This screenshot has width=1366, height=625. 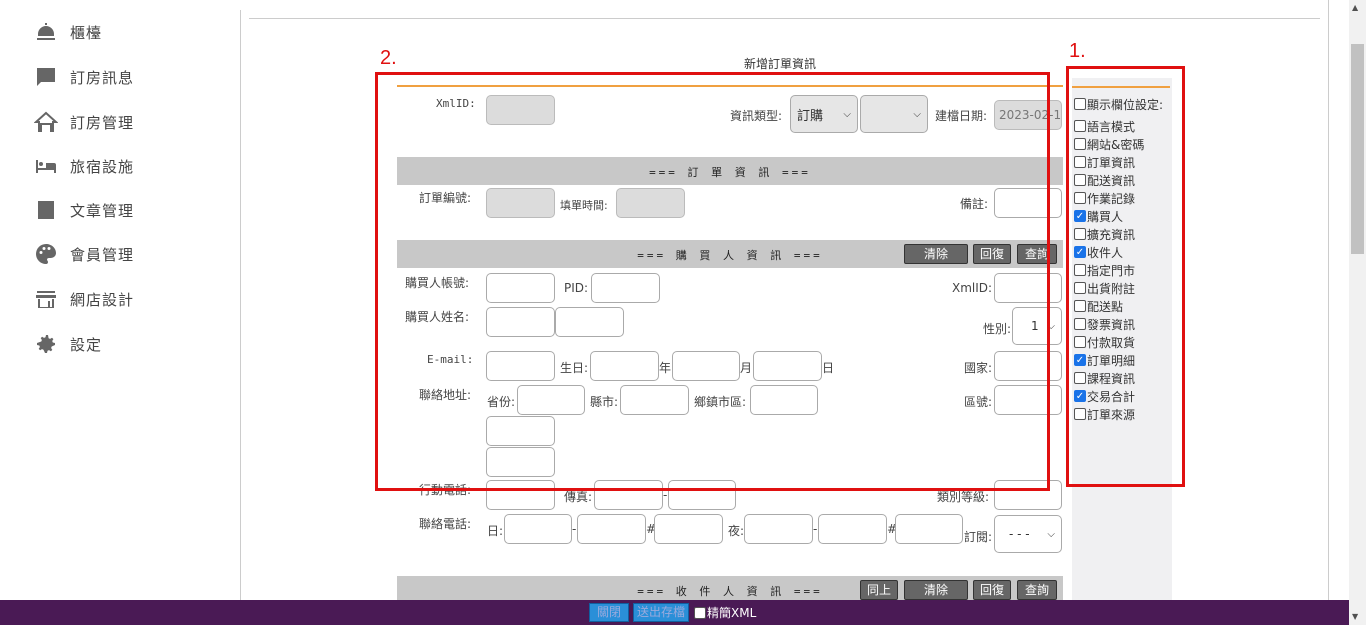 I want to click on phone-night-label: 夜:, so click(x=736, y=531).